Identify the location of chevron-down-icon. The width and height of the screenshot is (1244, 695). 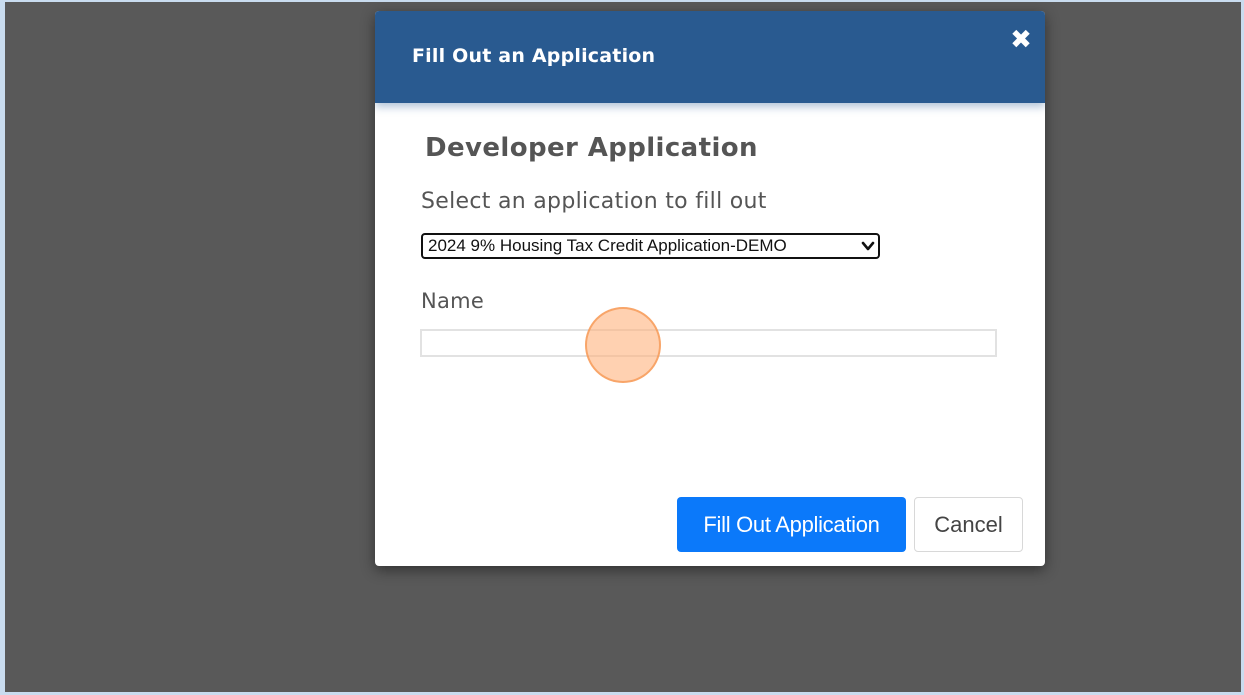
(868, 246).